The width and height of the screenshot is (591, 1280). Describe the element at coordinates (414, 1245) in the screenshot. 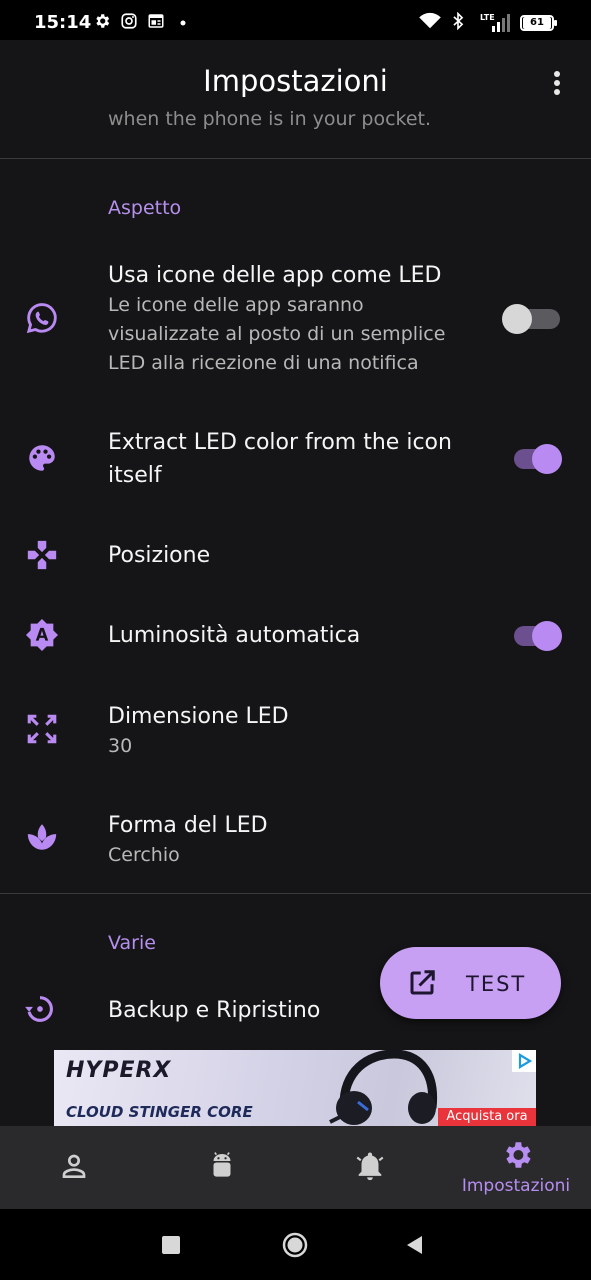

I see `back-icon` at that location.